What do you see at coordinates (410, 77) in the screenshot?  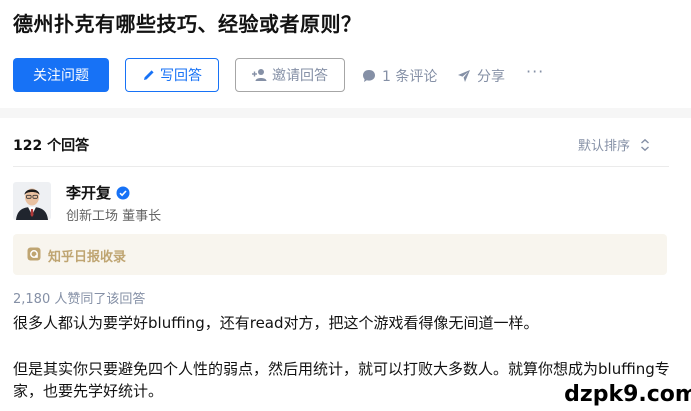 I see `comment-label: 1 条评论` at bounding box center [410, 77].